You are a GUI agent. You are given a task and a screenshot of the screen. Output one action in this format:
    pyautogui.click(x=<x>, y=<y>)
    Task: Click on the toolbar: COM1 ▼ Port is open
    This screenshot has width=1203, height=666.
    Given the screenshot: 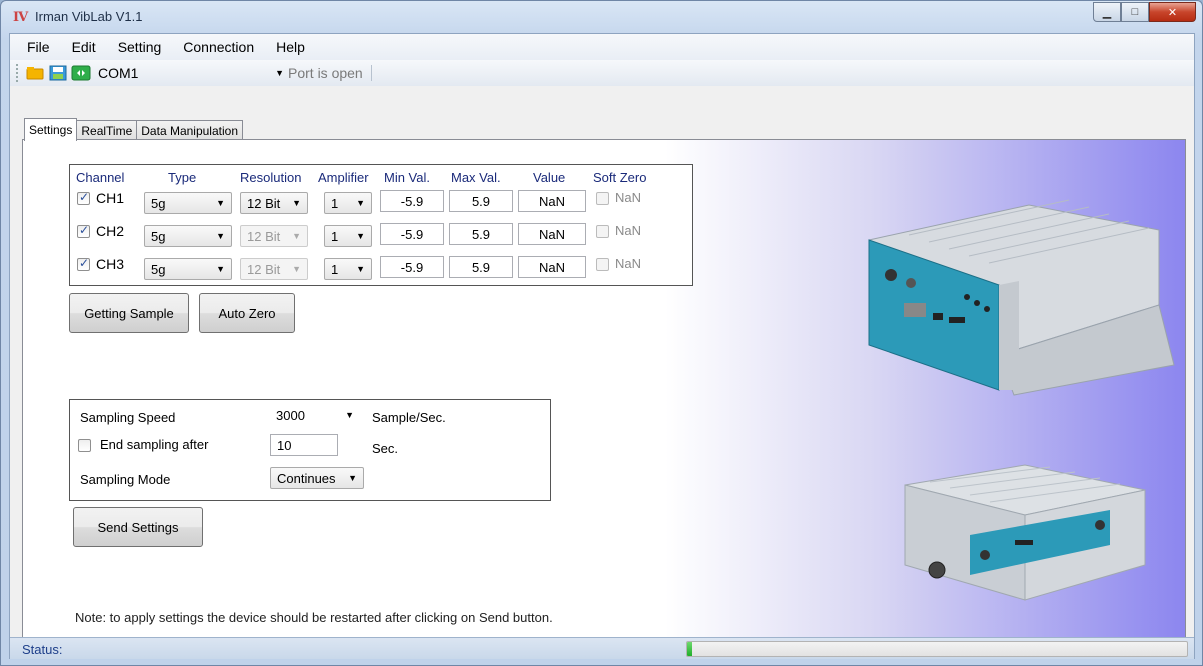 What is the action you would take?
    pyautogui.click(x=602, y=73)
    